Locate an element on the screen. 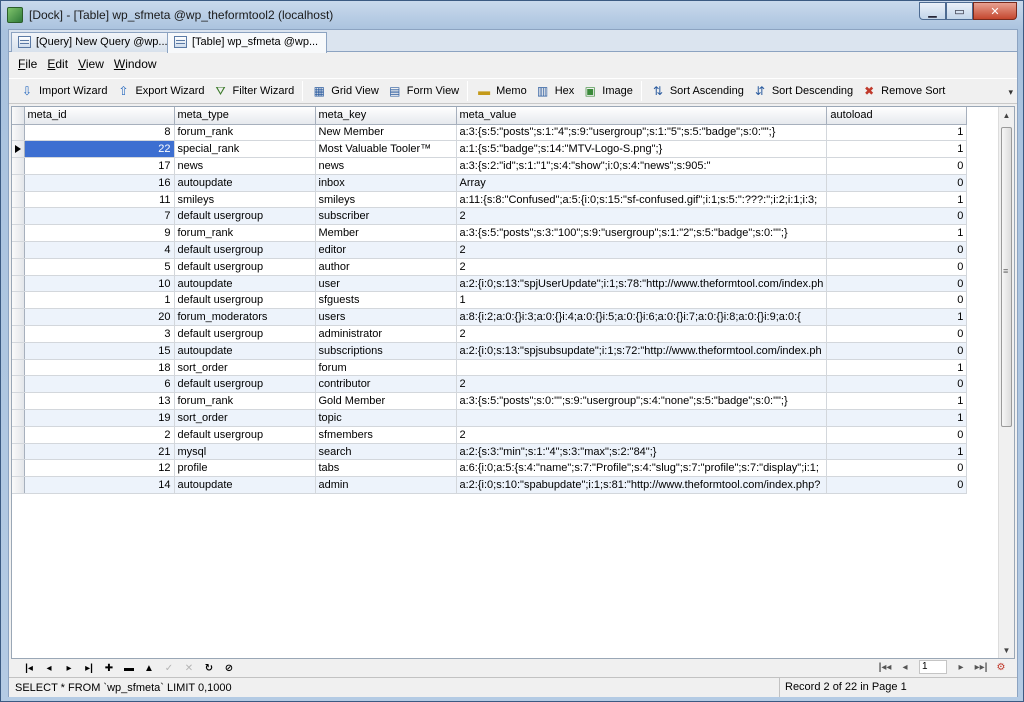  cell-meta-id: 1 is located at coordinates (99, 300).